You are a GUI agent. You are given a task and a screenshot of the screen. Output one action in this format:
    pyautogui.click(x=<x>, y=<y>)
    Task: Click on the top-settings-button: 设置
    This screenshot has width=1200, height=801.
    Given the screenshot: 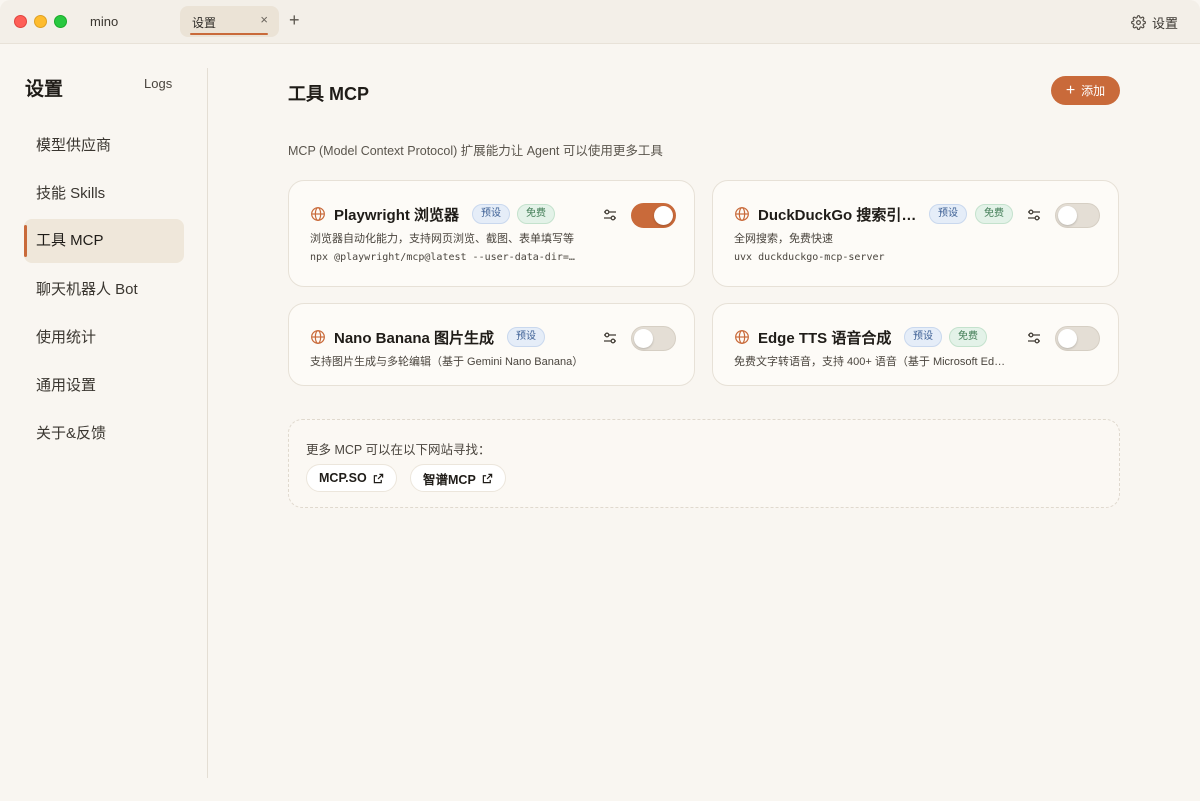 What is the action you would take?
    pyautogui.click(x=1154, y=22)
    